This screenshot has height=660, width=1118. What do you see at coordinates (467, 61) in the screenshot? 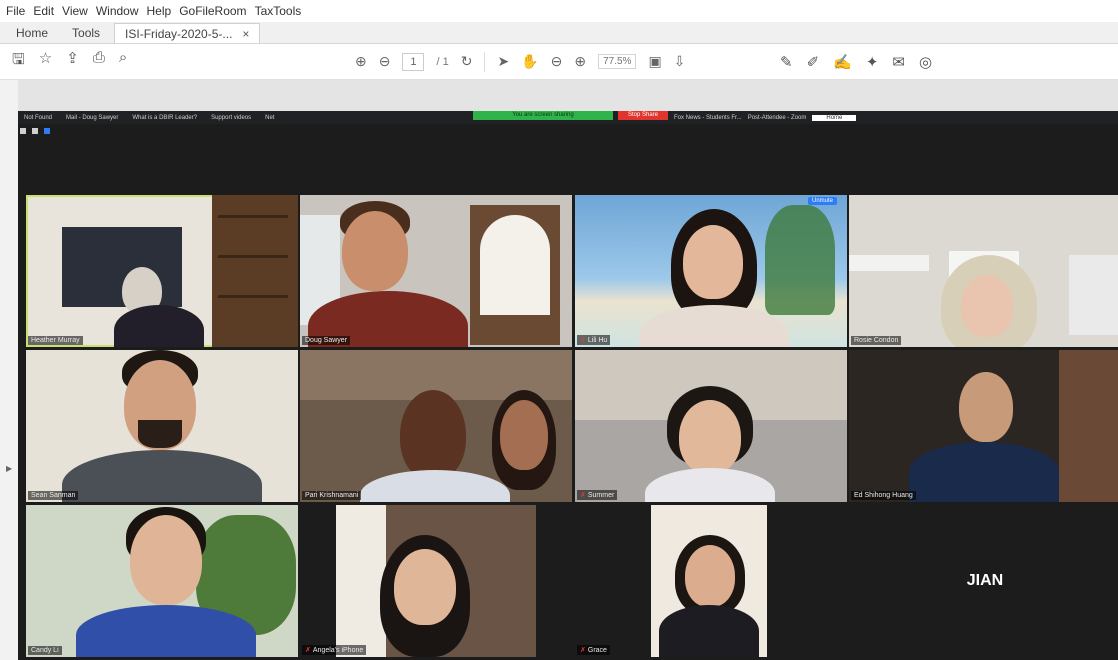
I see `rotate-icon: ↻` at bounding box center [467, 61].